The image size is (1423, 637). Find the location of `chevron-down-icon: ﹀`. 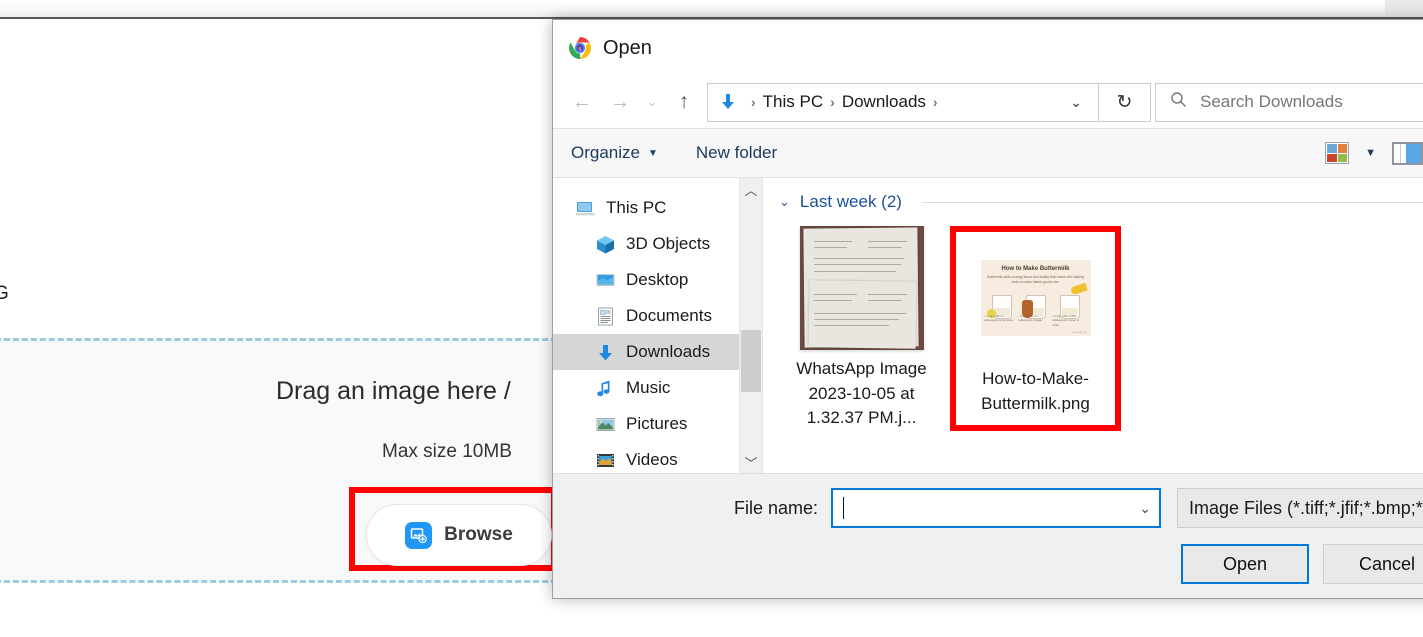

chevron-down-icon: ﹀ is located at coordinates (751, 462).